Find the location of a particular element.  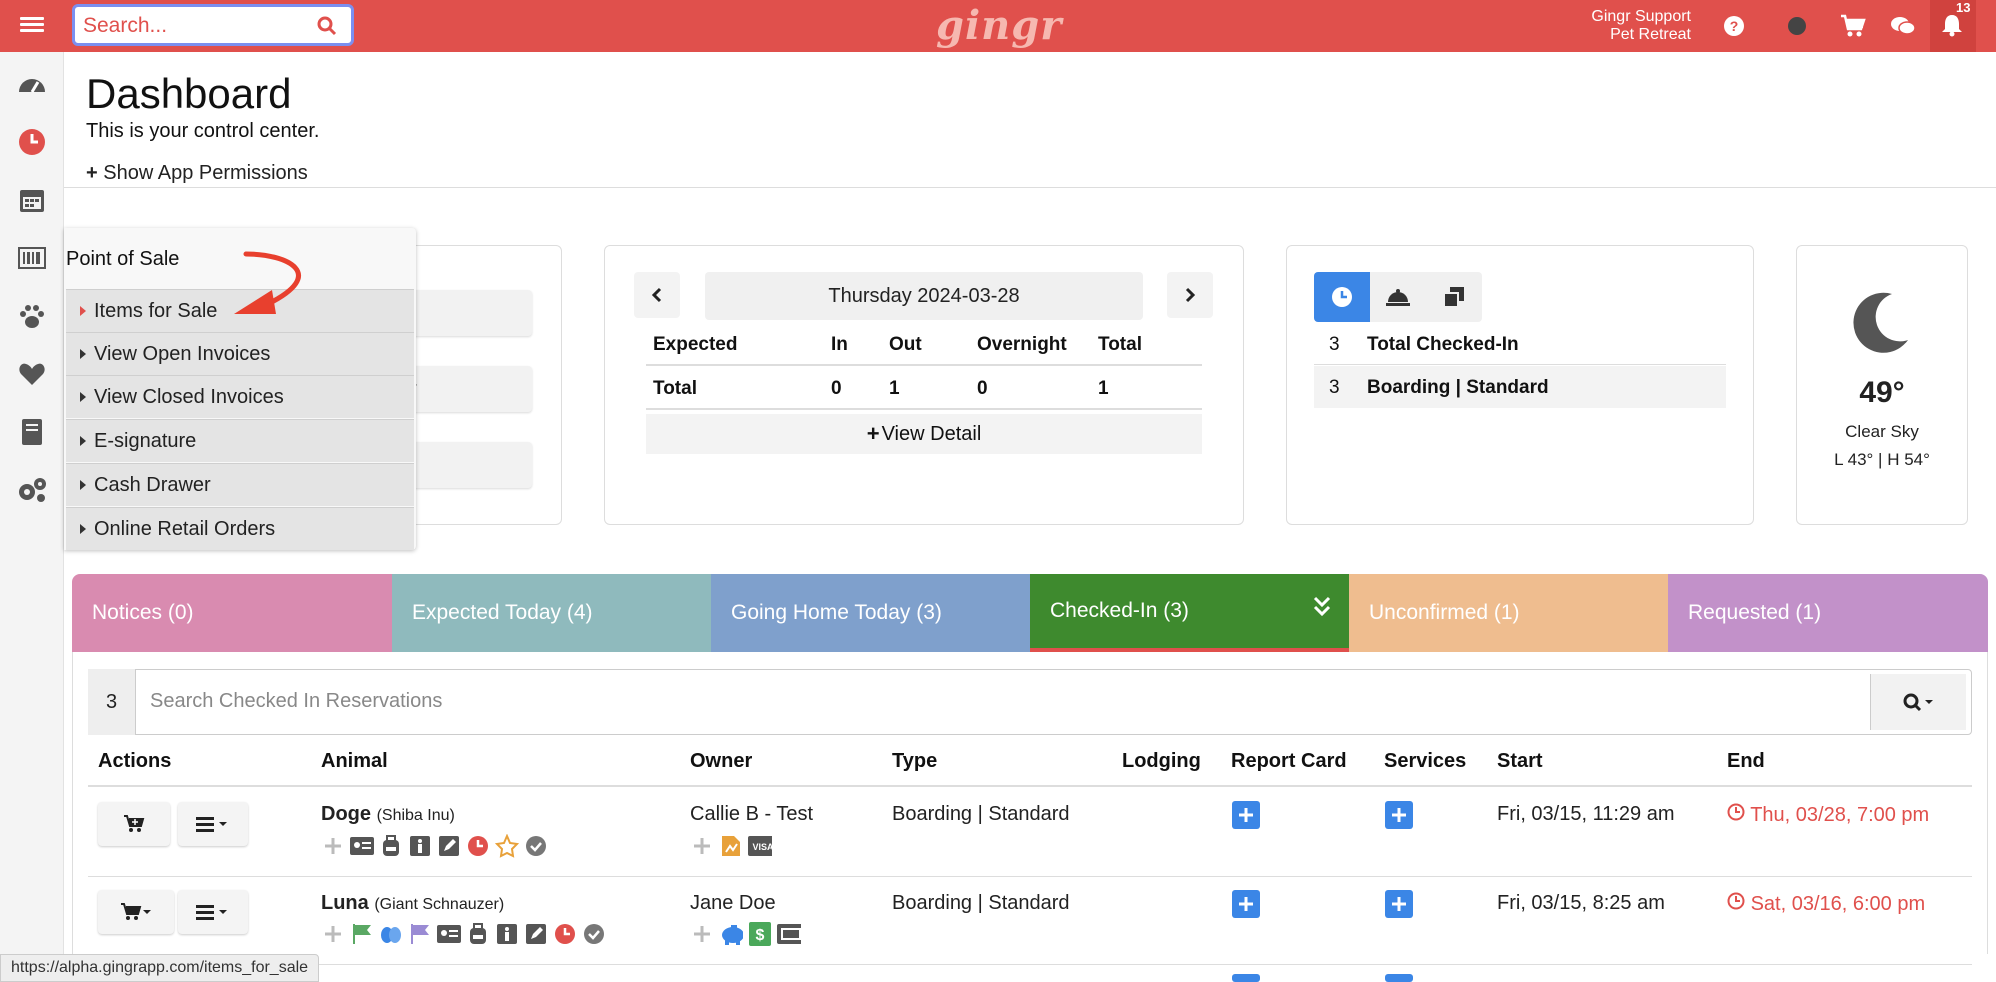

visa-card-icon: VISA is located at coordinates (760, 846).